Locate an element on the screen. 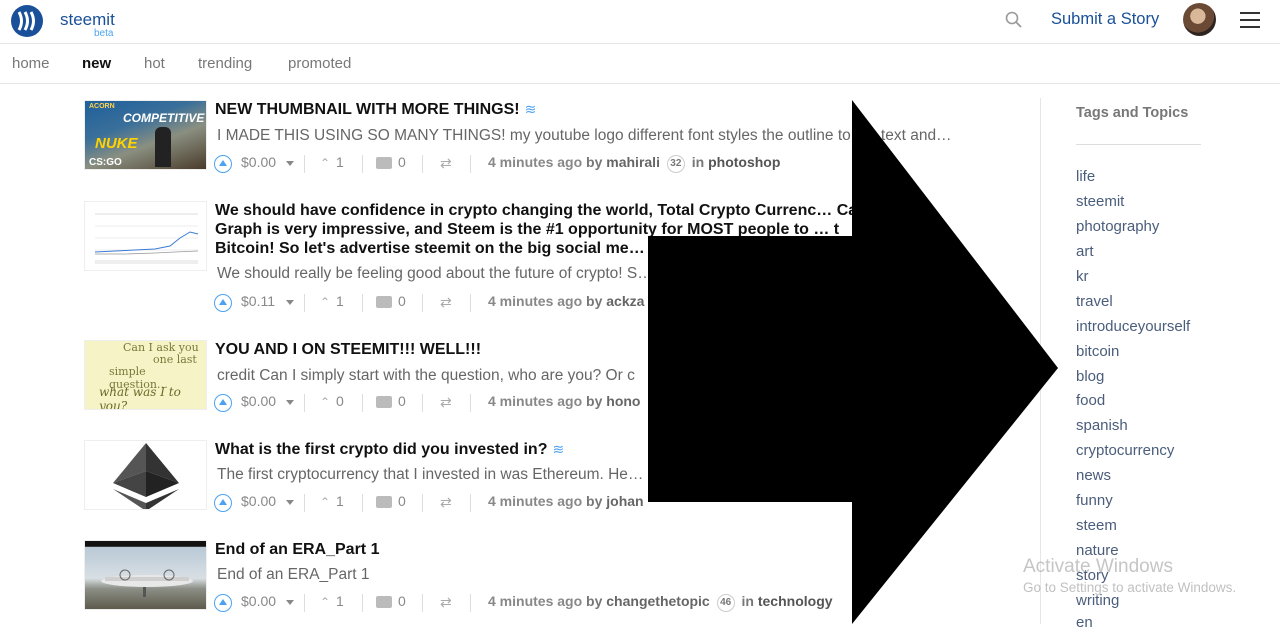  tag-link: food is located at coordinates (1090, 400).